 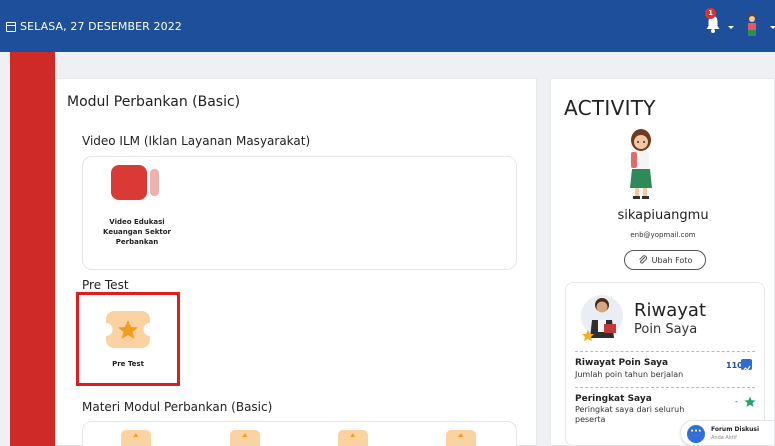 I want to click on trend-up-icon, so click(x=746, y=365).